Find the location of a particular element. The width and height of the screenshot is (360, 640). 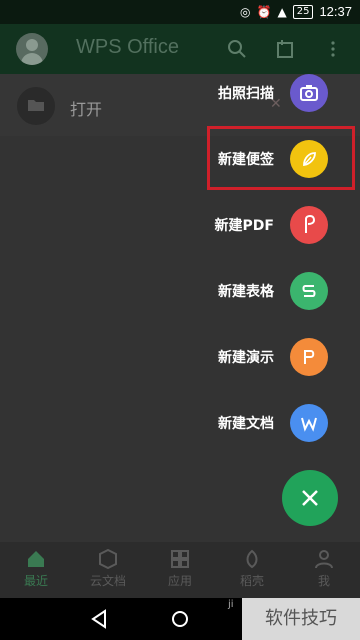

close-fab-button is located at coordinates (310, 498).